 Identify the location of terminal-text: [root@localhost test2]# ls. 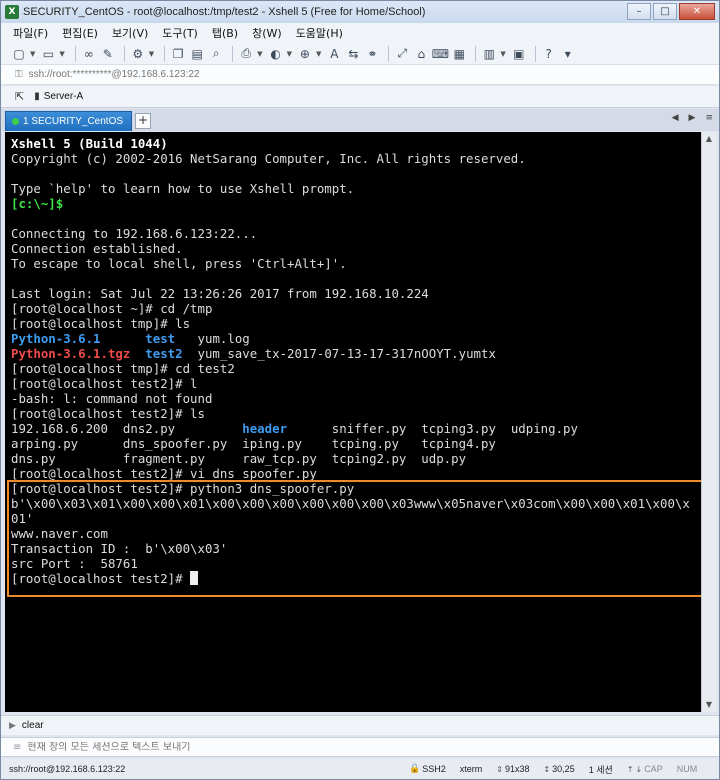
(108, 413).